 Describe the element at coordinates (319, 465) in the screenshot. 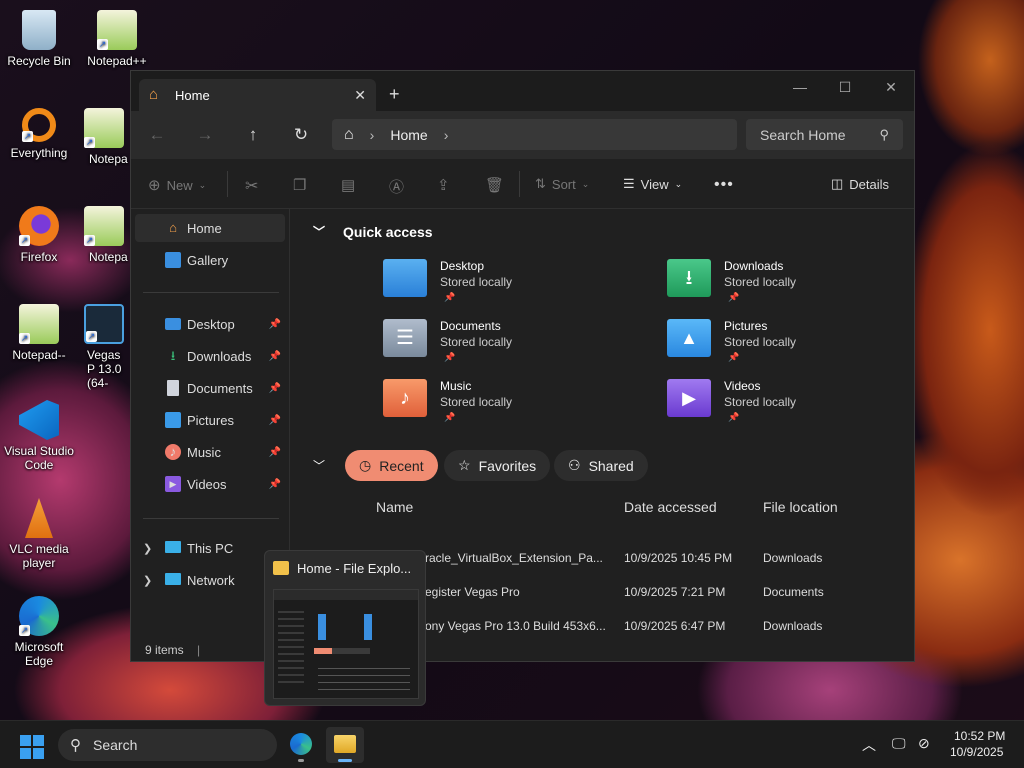

I see `chevron-down-icon: ﹀` at that location.